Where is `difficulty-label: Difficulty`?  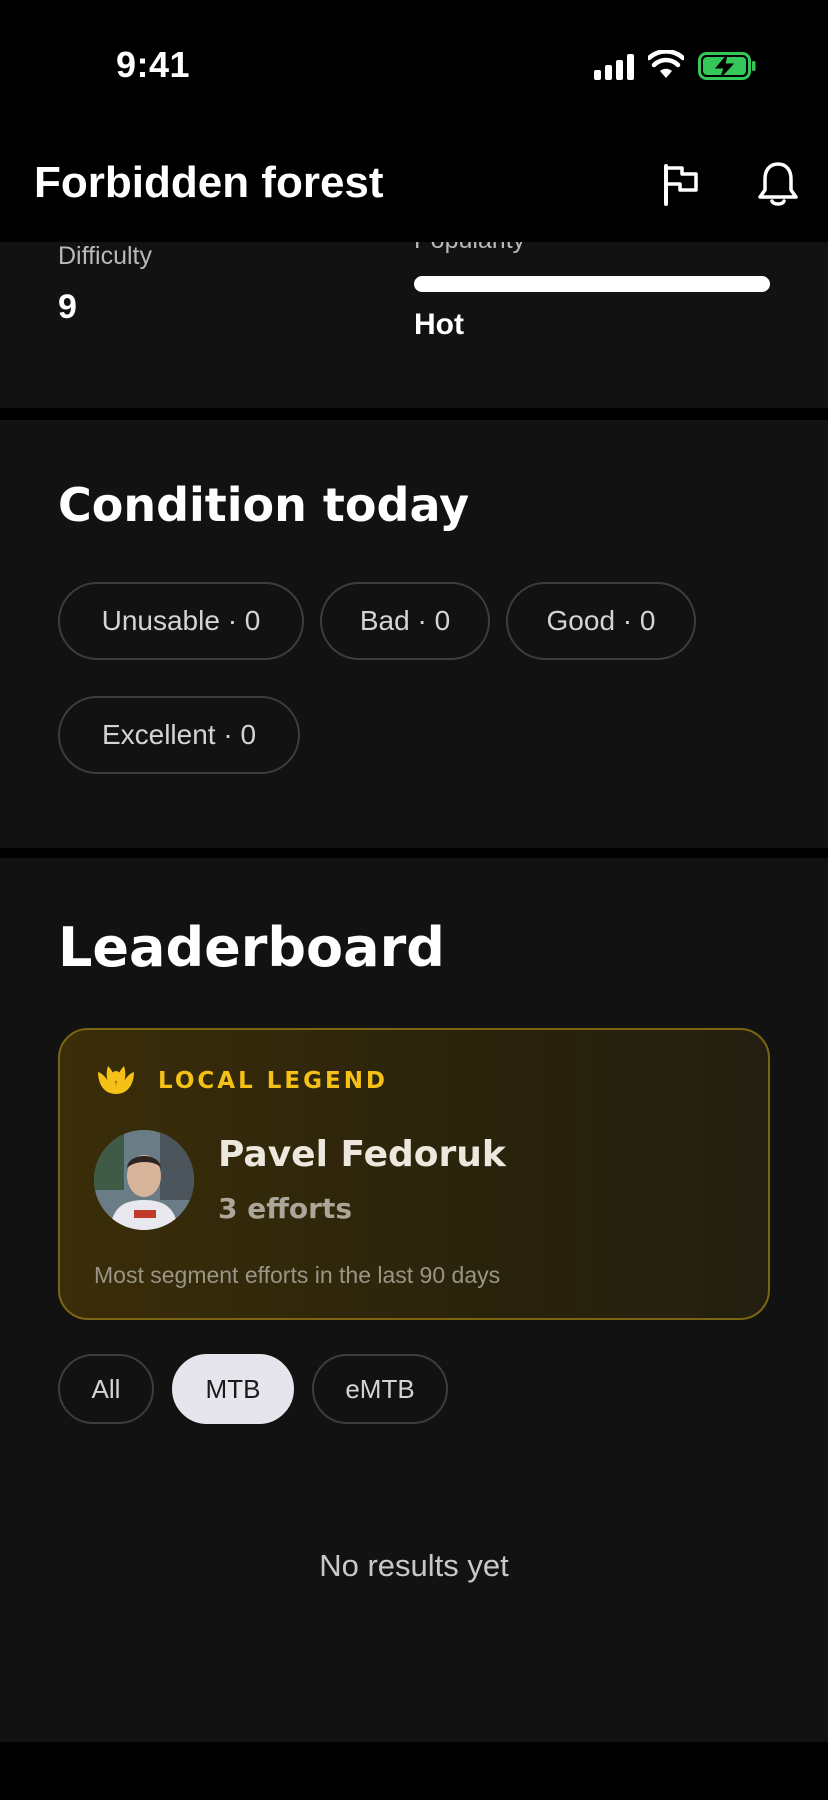 difficulty-label: Difficulty is located at coordinates (105, 256).